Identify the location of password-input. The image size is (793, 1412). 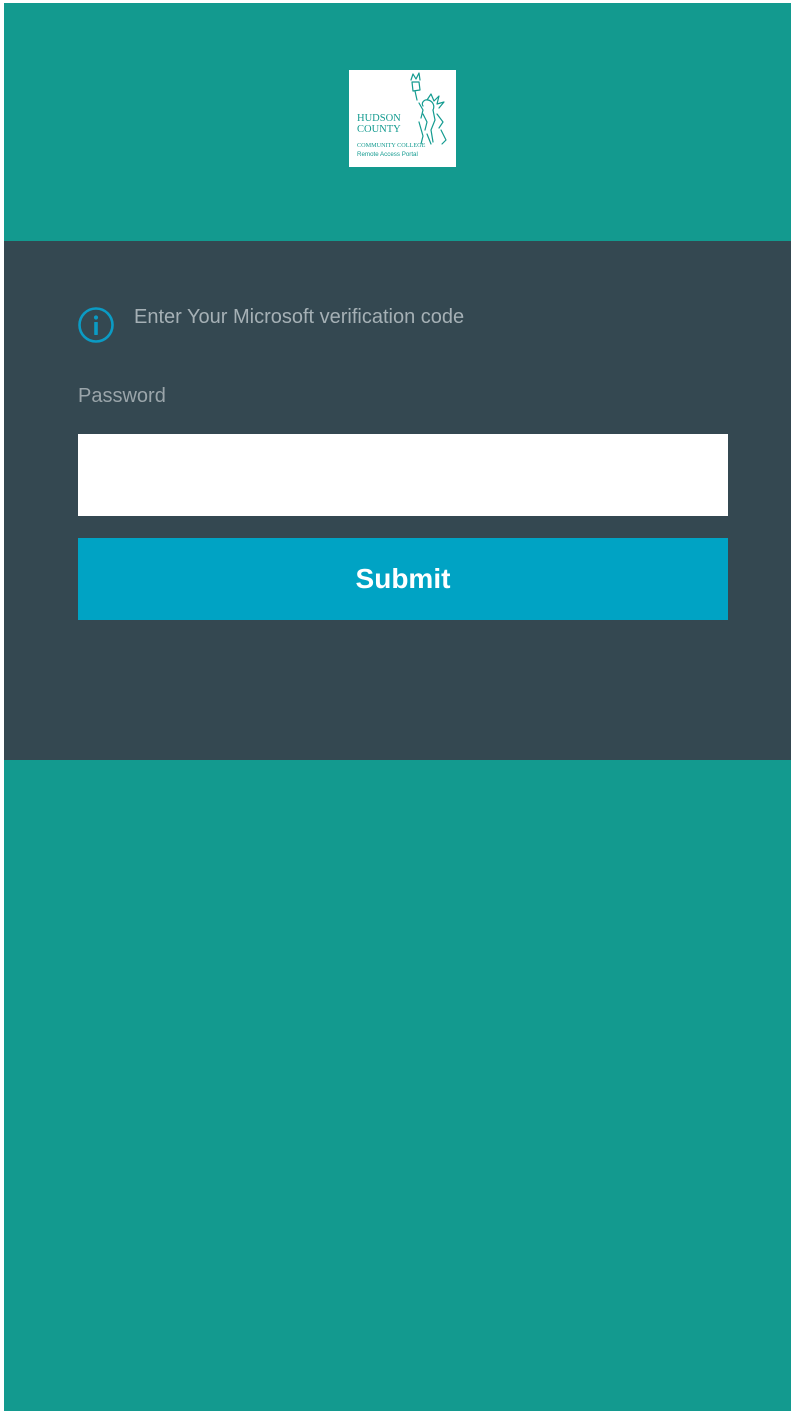
(403, 475).